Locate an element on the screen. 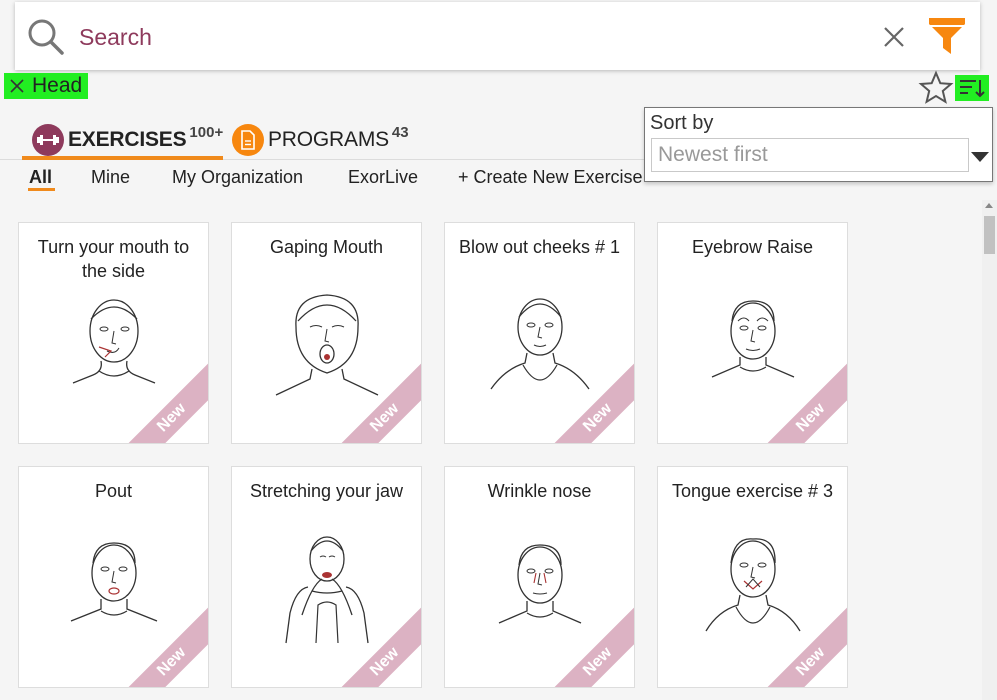  remove-tag-icon is located at coordinates (17, 86).